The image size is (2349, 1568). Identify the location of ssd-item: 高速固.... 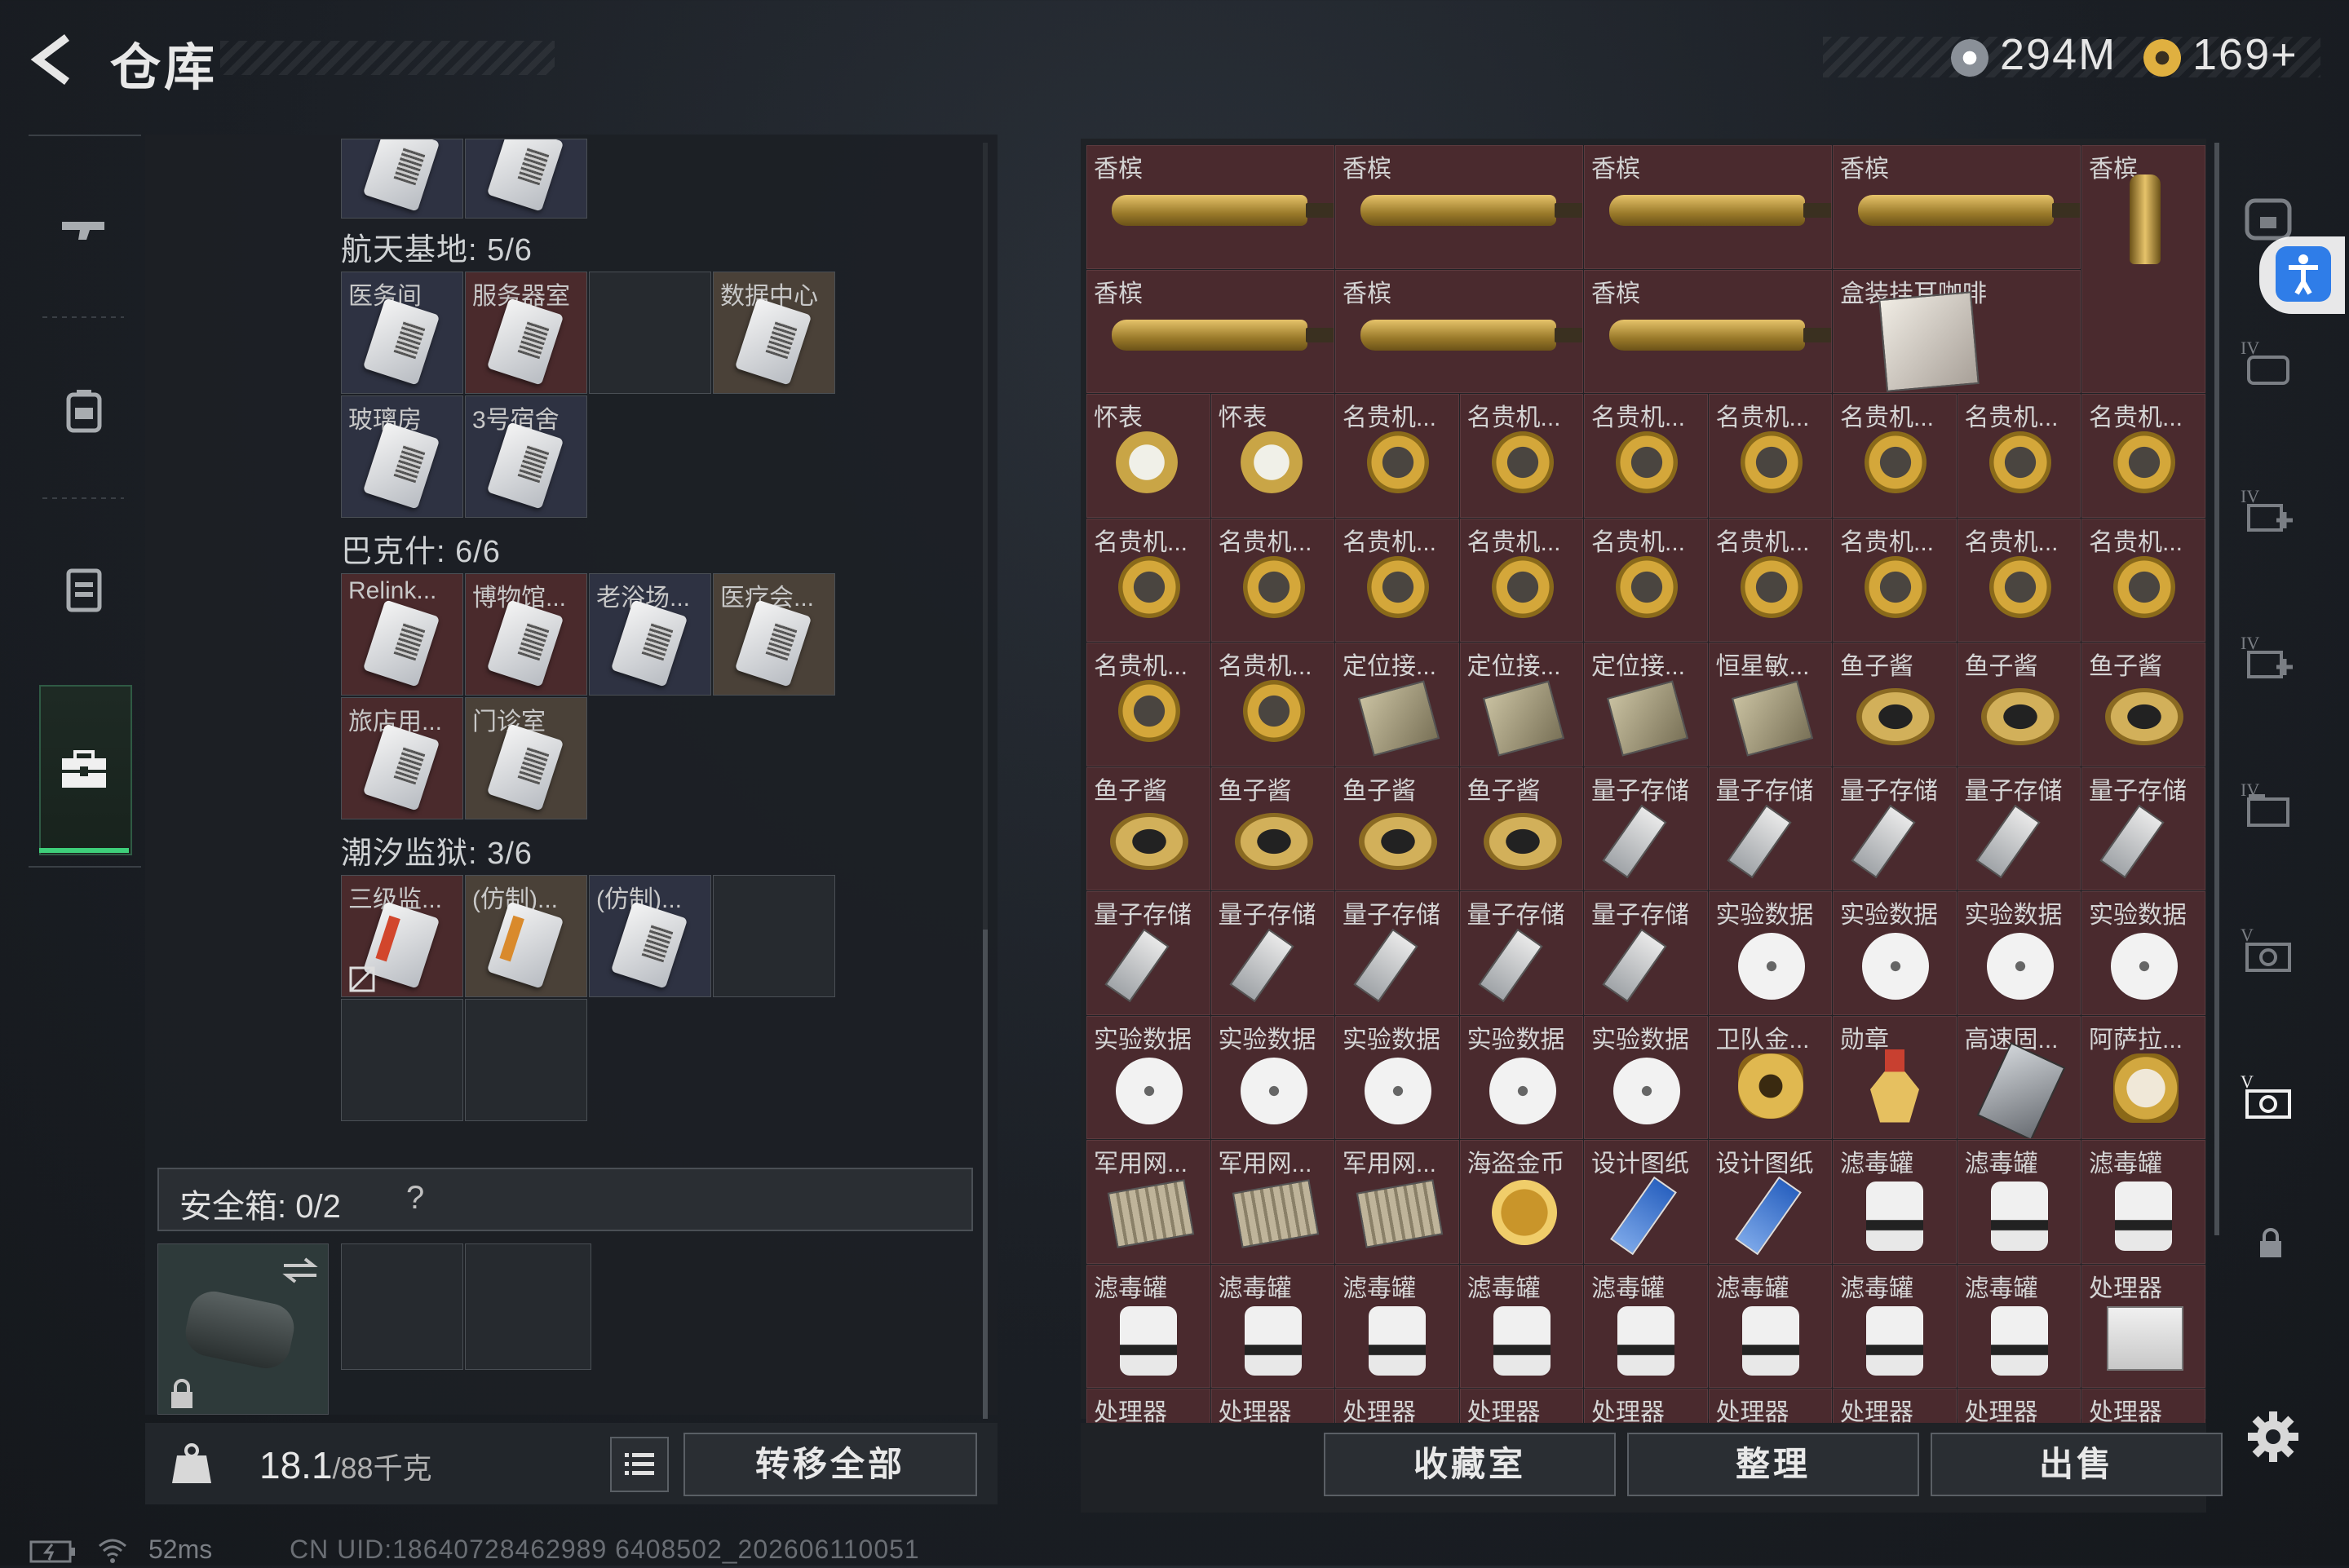
(2019, 1077).